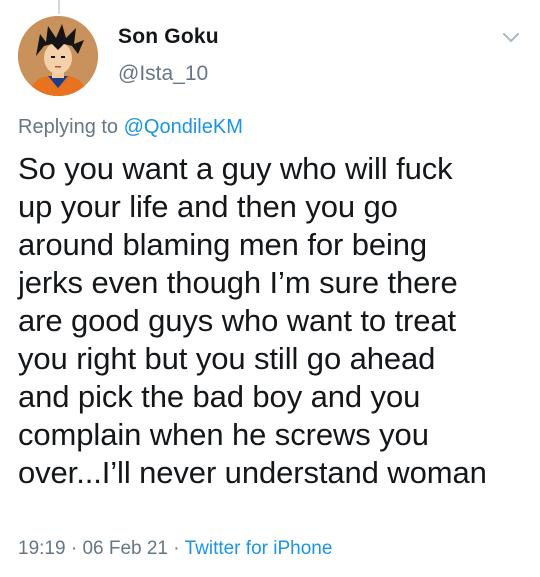 Image resolution: width=540 pixels, height=577 pixels. I want to click on goku-avatar-icon, so click(58, 56).